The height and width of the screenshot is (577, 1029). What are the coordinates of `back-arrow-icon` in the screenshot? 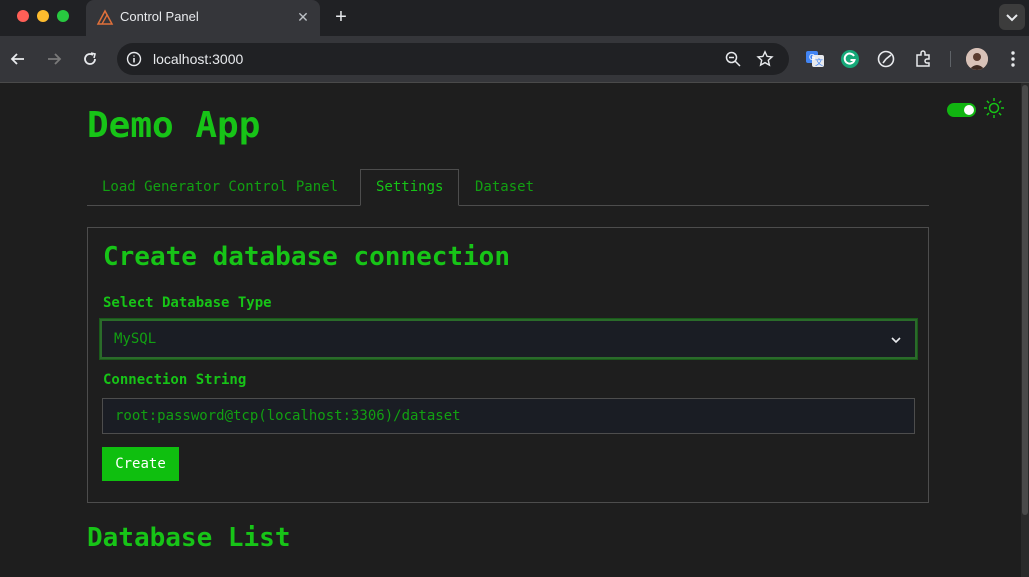 It's located at (18, 59).